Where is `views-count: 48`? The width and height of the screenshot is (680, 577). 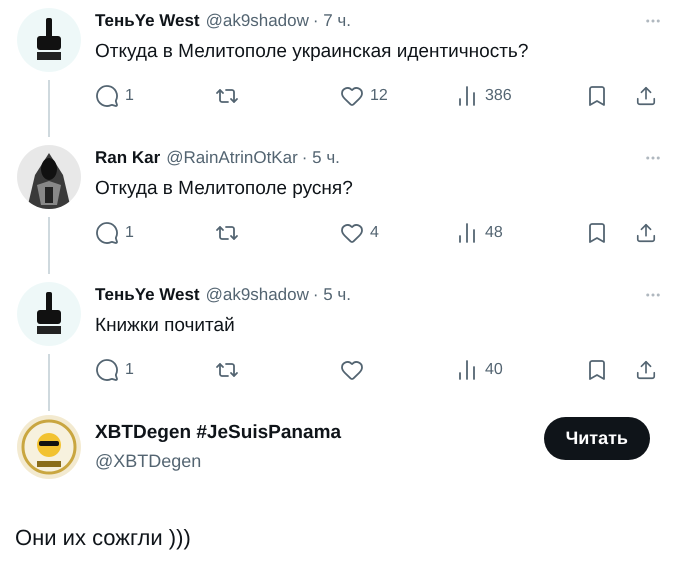
views-count: 48 is located at coordinates (494, 233).